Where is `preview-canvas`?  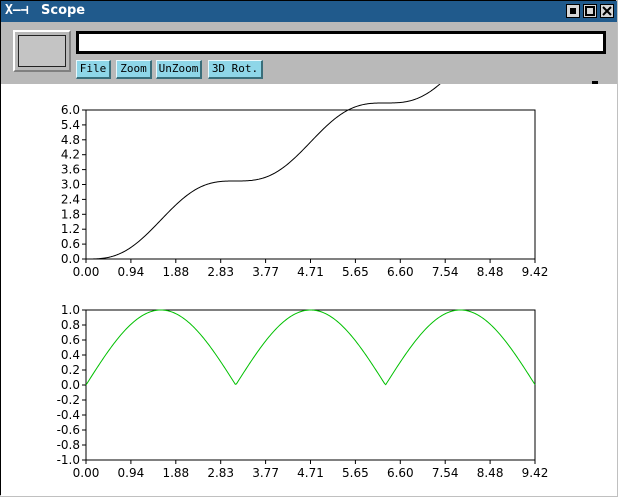
preview-canvas is located at coordinates (42, 51).